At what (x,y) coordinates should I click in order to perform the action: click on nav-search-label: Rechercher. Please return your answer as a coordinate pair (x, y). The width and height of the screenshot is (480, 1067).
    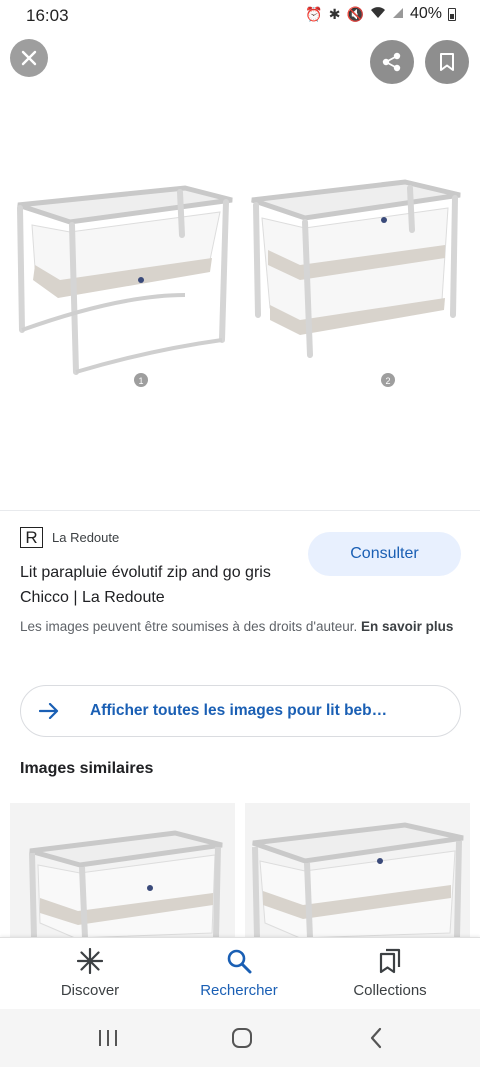
    Looking at the image, I should click on (239, 990).